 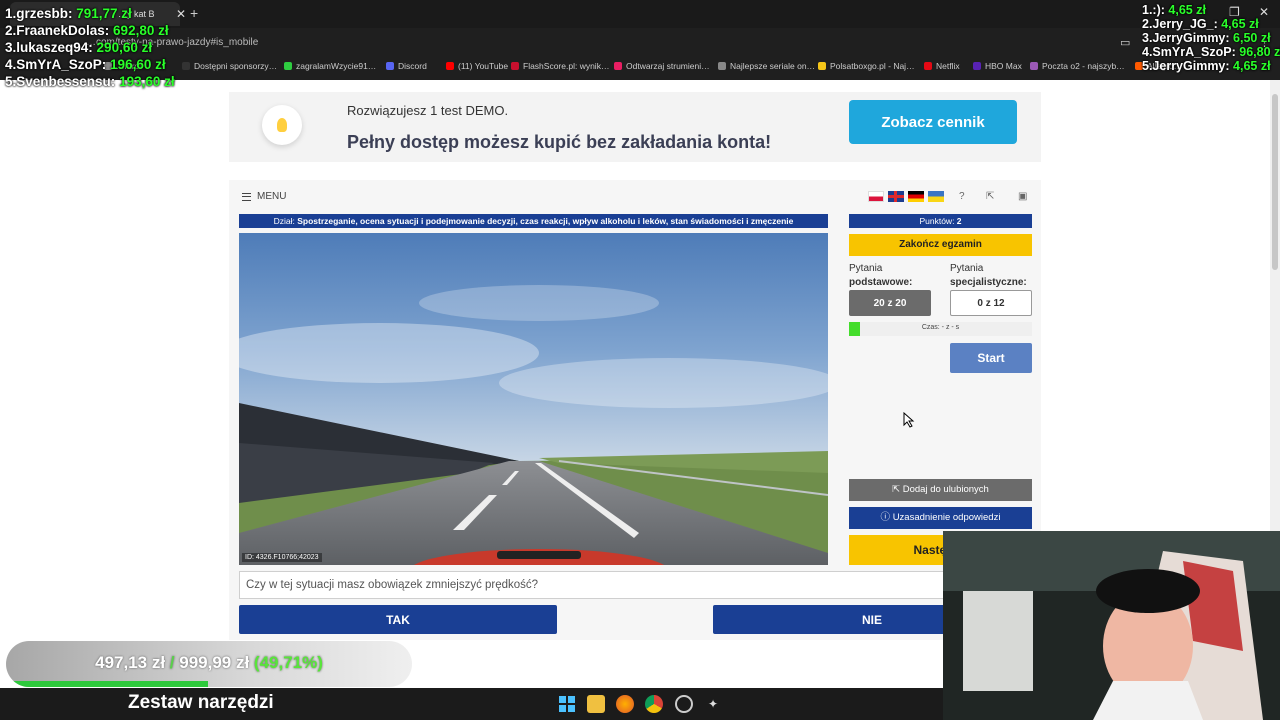 What do you see at coordinates (897, 489) in the screenshot?
I see `favorite-icon: ⇱` at bounding box center [897, 489].